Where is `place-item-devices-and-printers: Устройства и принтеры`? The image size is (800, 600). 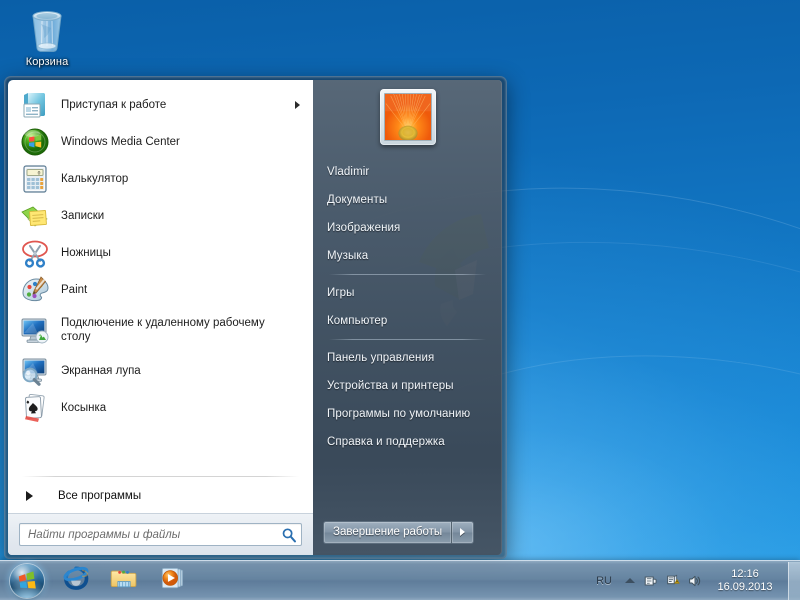
place-item-devices-and-printers: Устройства и принтеры is located at coordinates (407, 386).